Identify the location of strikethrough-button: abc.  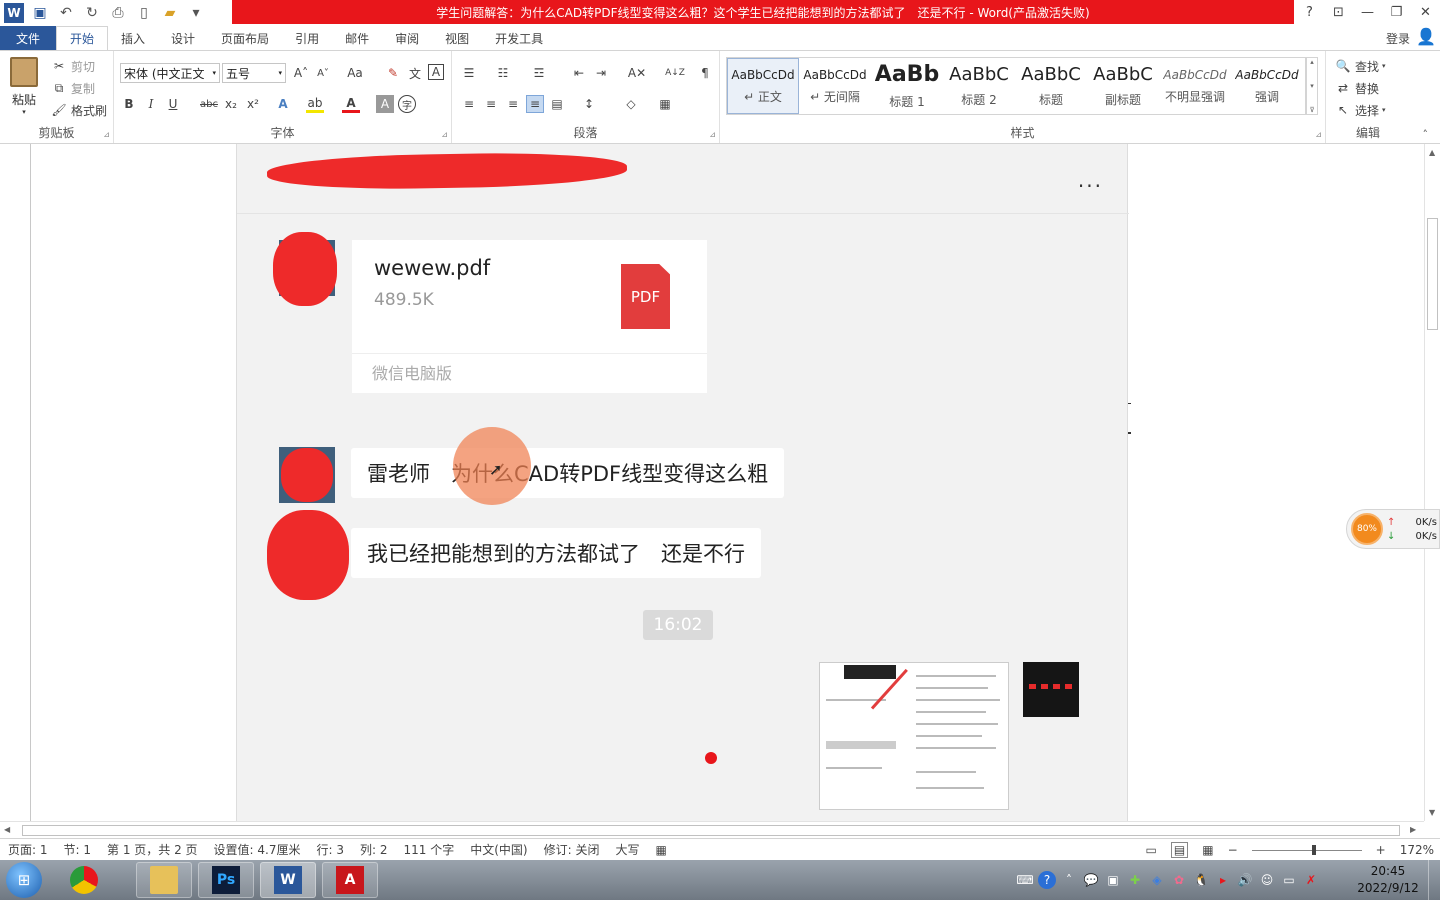
(209, 104).